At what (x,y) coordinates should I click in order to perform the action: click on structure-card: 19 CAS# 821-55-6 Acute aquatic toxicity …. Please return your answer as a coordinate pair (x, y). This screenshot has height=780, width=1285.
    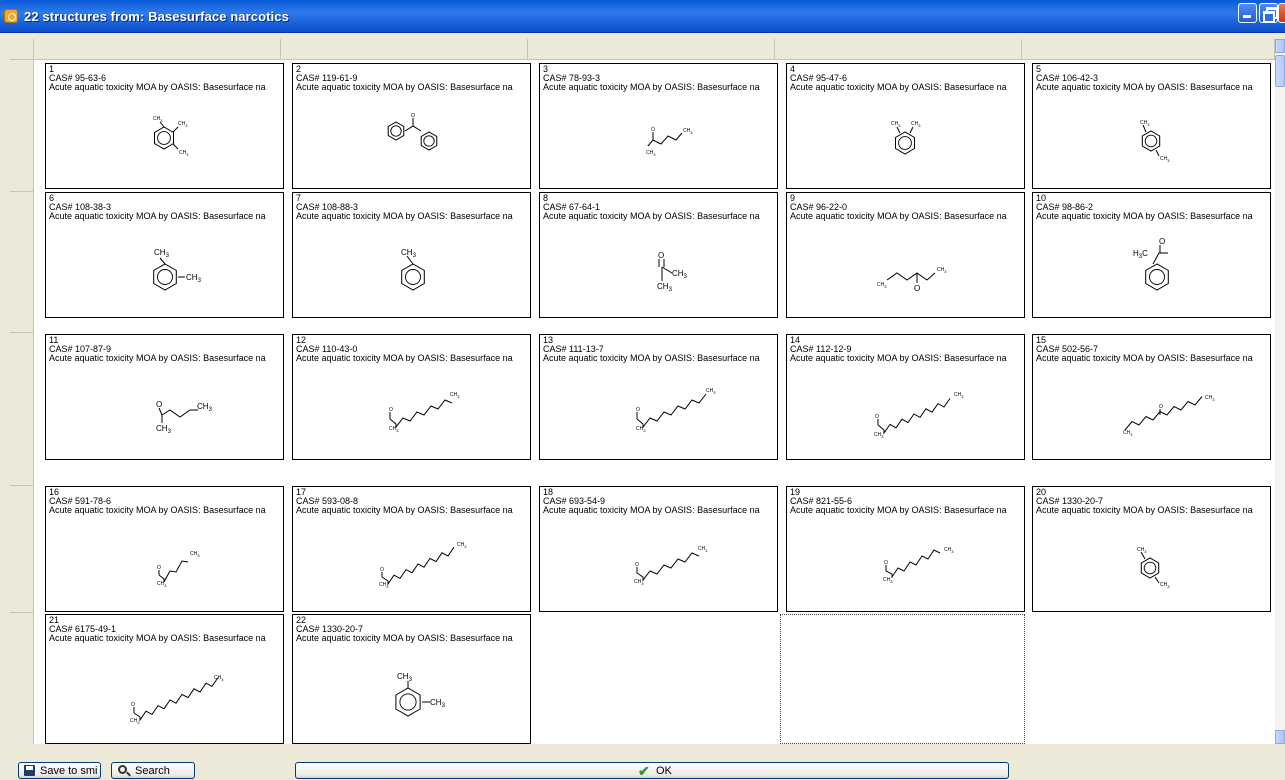
    Looking at the image, I should click on (905, 549).